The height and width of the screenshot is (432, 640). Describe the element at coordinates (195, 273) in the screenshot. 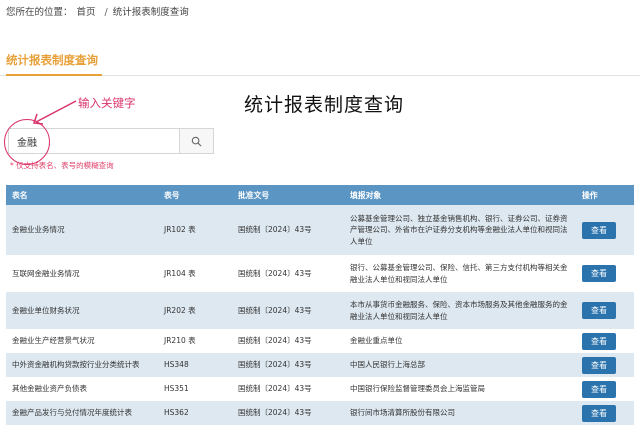

I see `cell-code: JR104 表` at that location.